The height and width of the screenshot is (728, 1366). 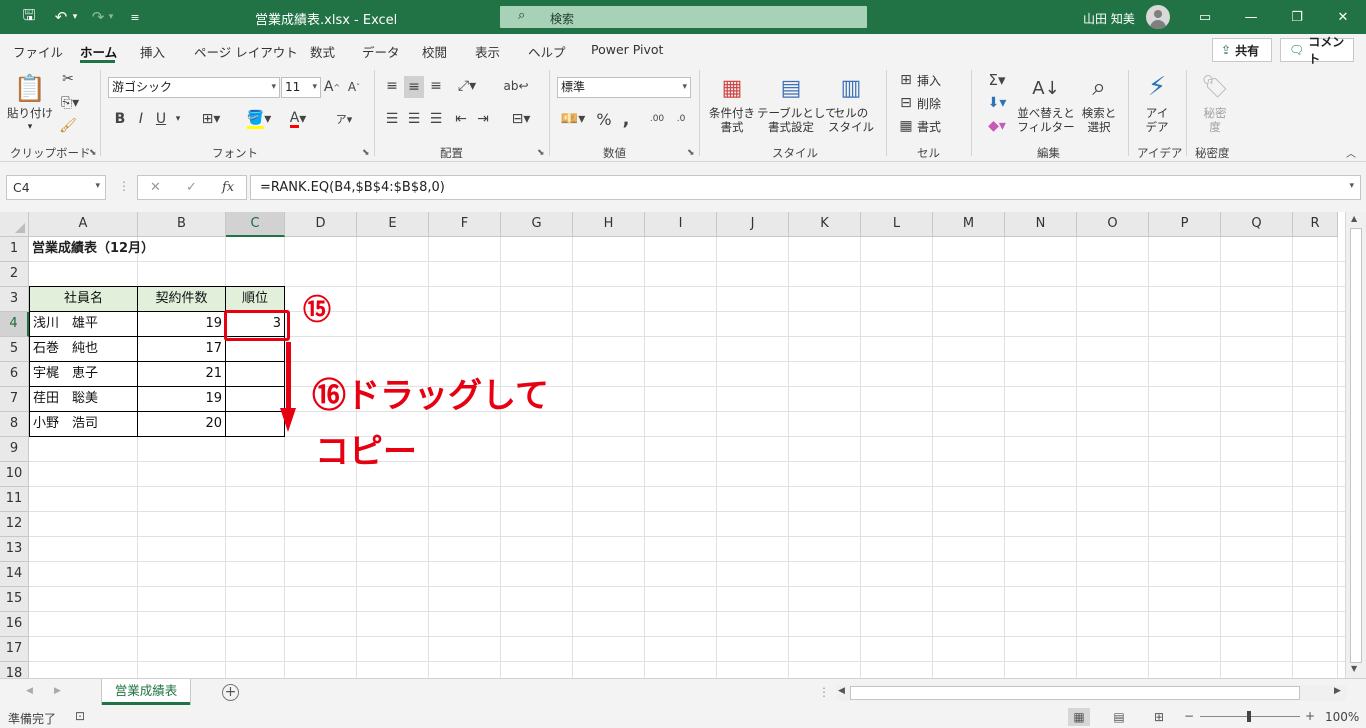 What do you see at coordinates (332, 87) in the screenshot?
I see `increase-font-icon: A ^` at bounding box center [332, 87].